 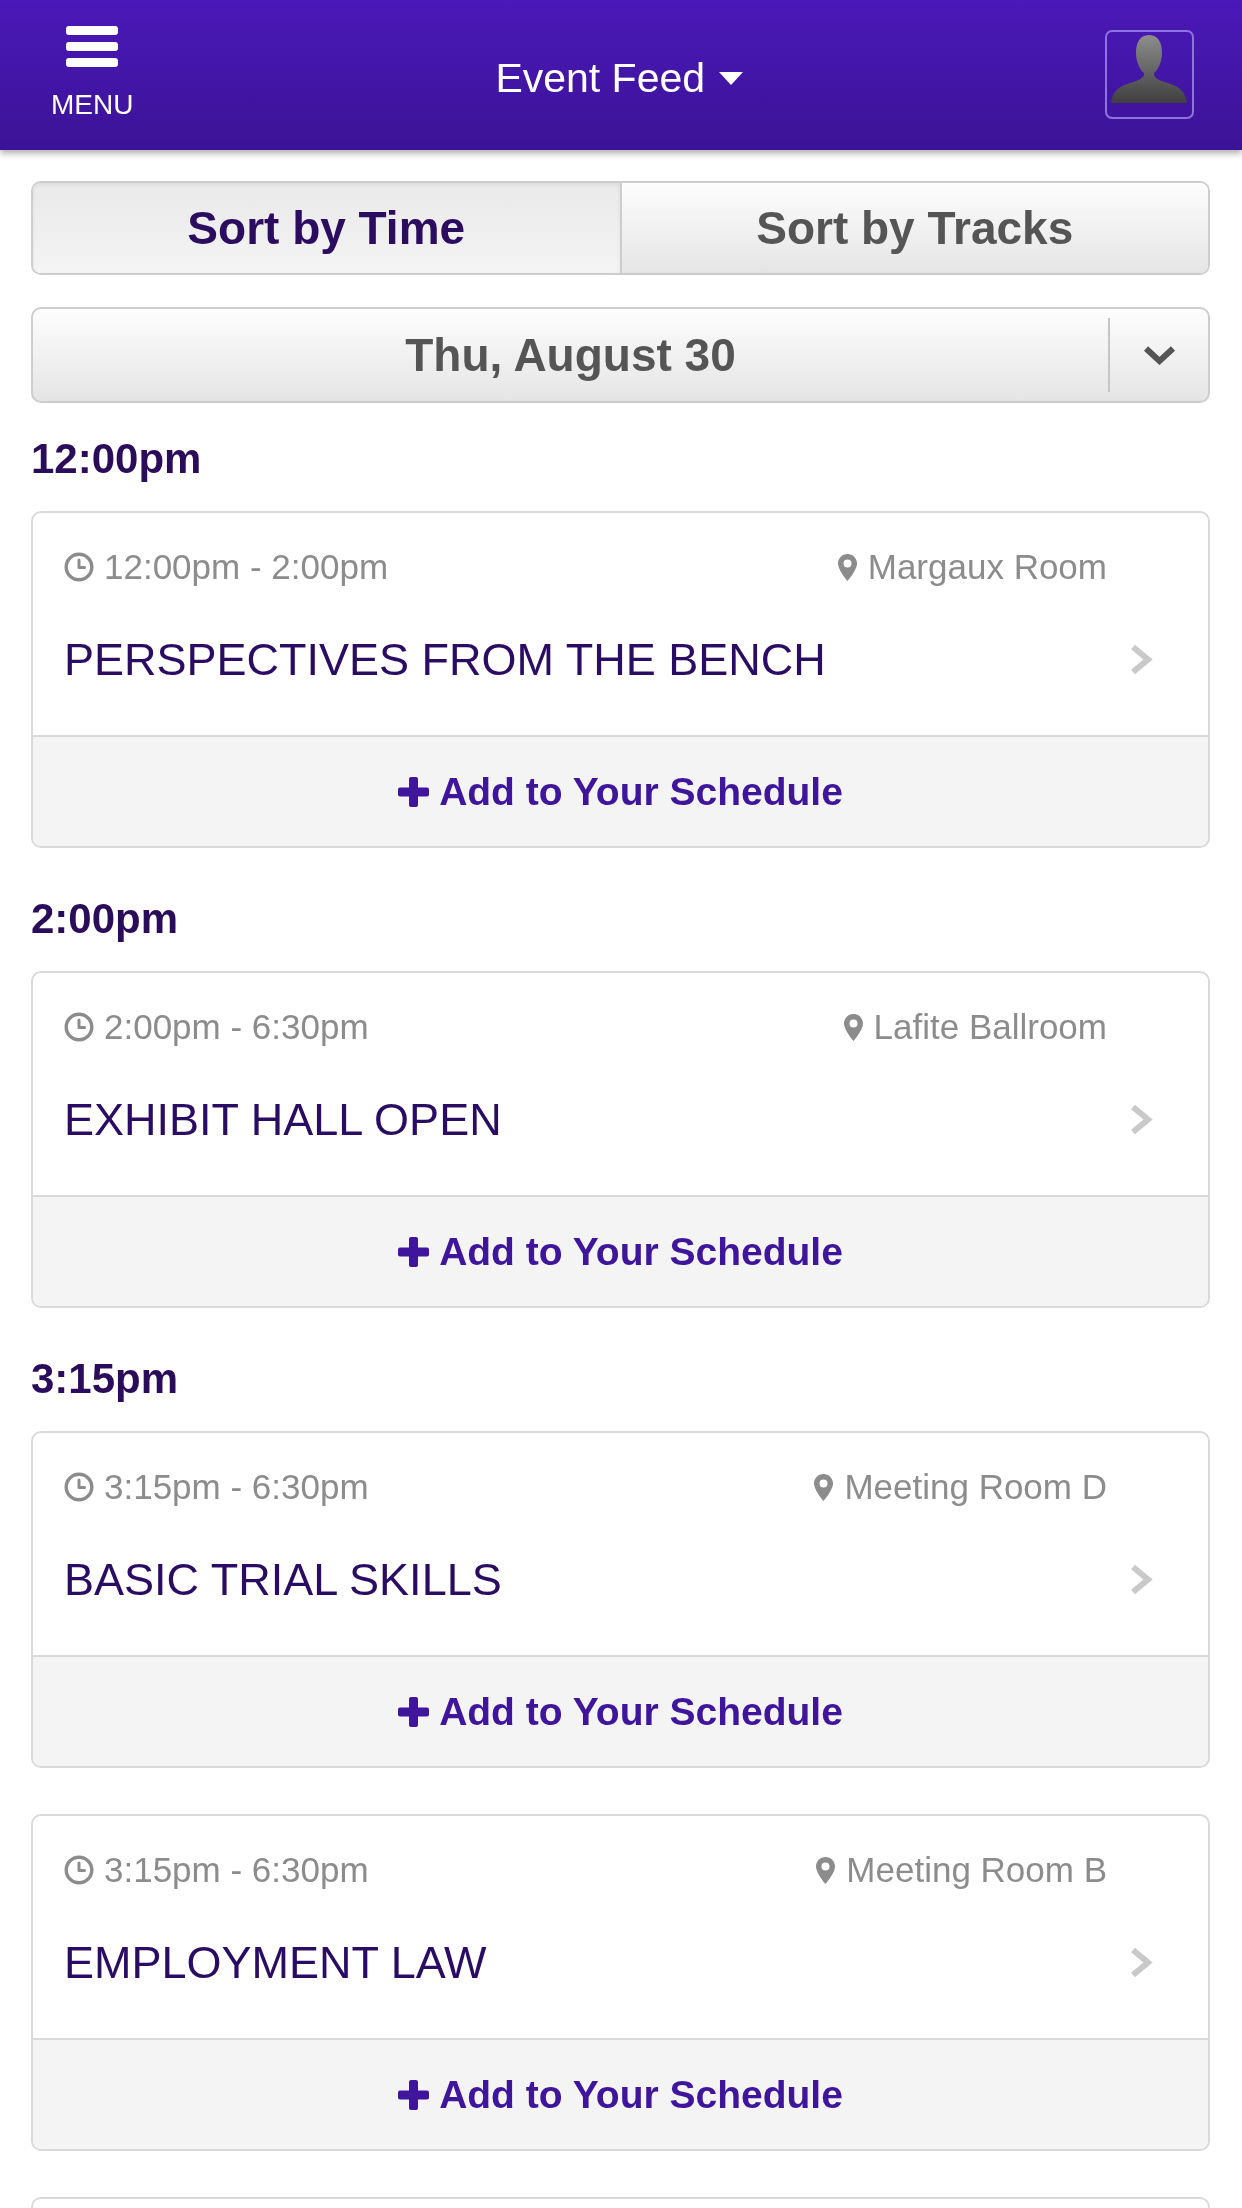 What do you see at coordinates (283, 1120) in the screenshot?
I see `event-title: EXHIBIT HALL OPEN` at bounding box center [283, 1120].